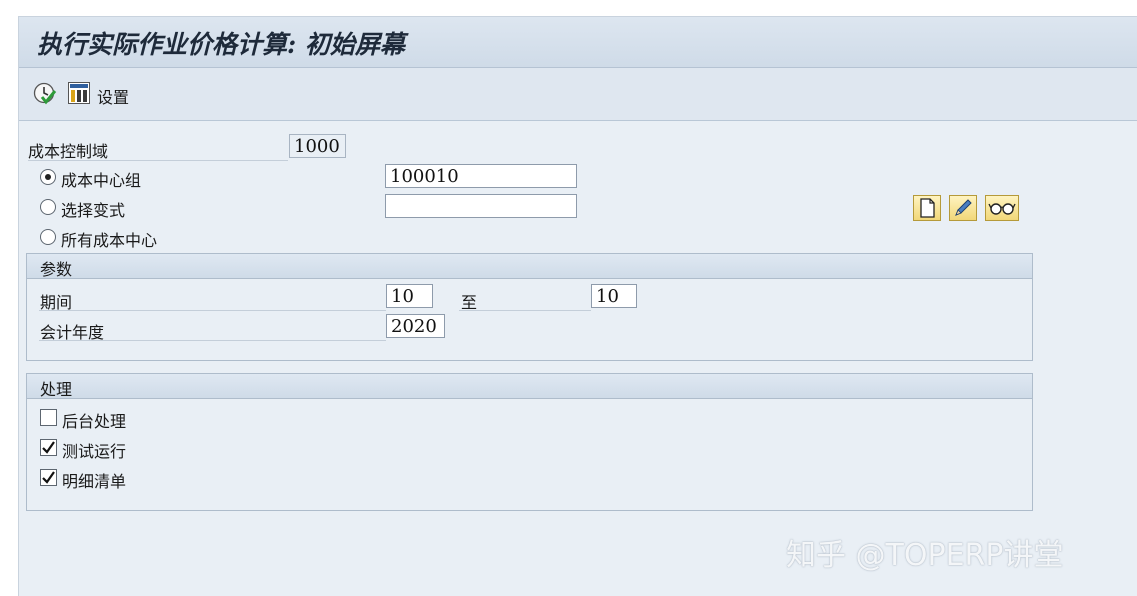  Describe the element at coordinates (109, 240) in the screenshot. I see `radio-all-cost-centers-label: 所有成本中心` at that location.